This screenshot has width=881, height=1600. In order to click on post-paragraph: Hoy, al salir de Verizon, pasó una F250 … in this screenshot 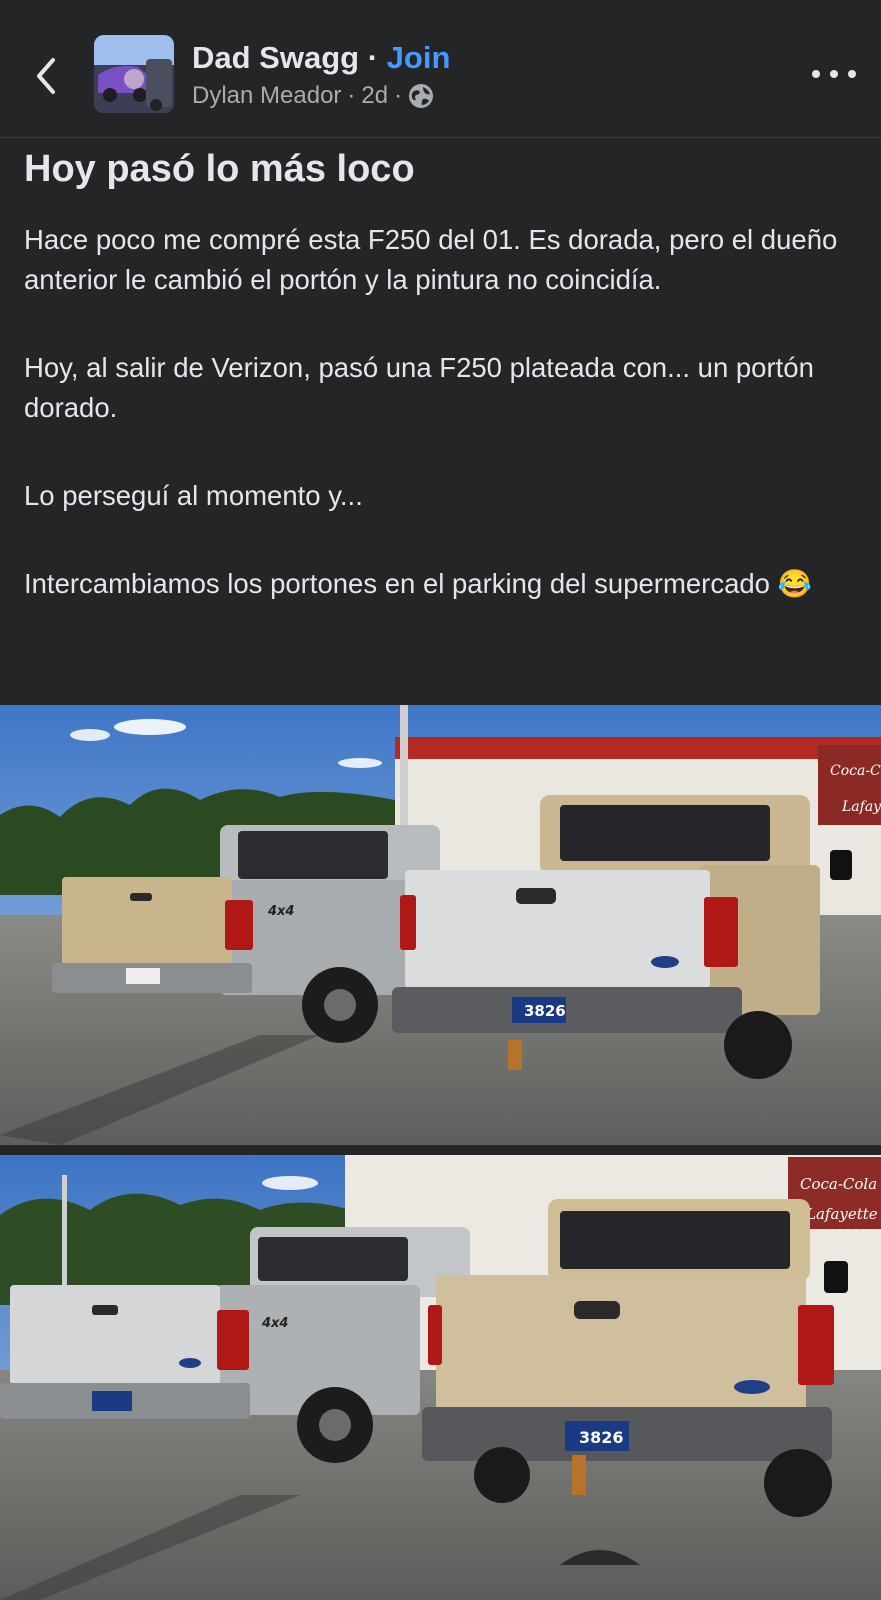, I will do `click(419, 387)`.